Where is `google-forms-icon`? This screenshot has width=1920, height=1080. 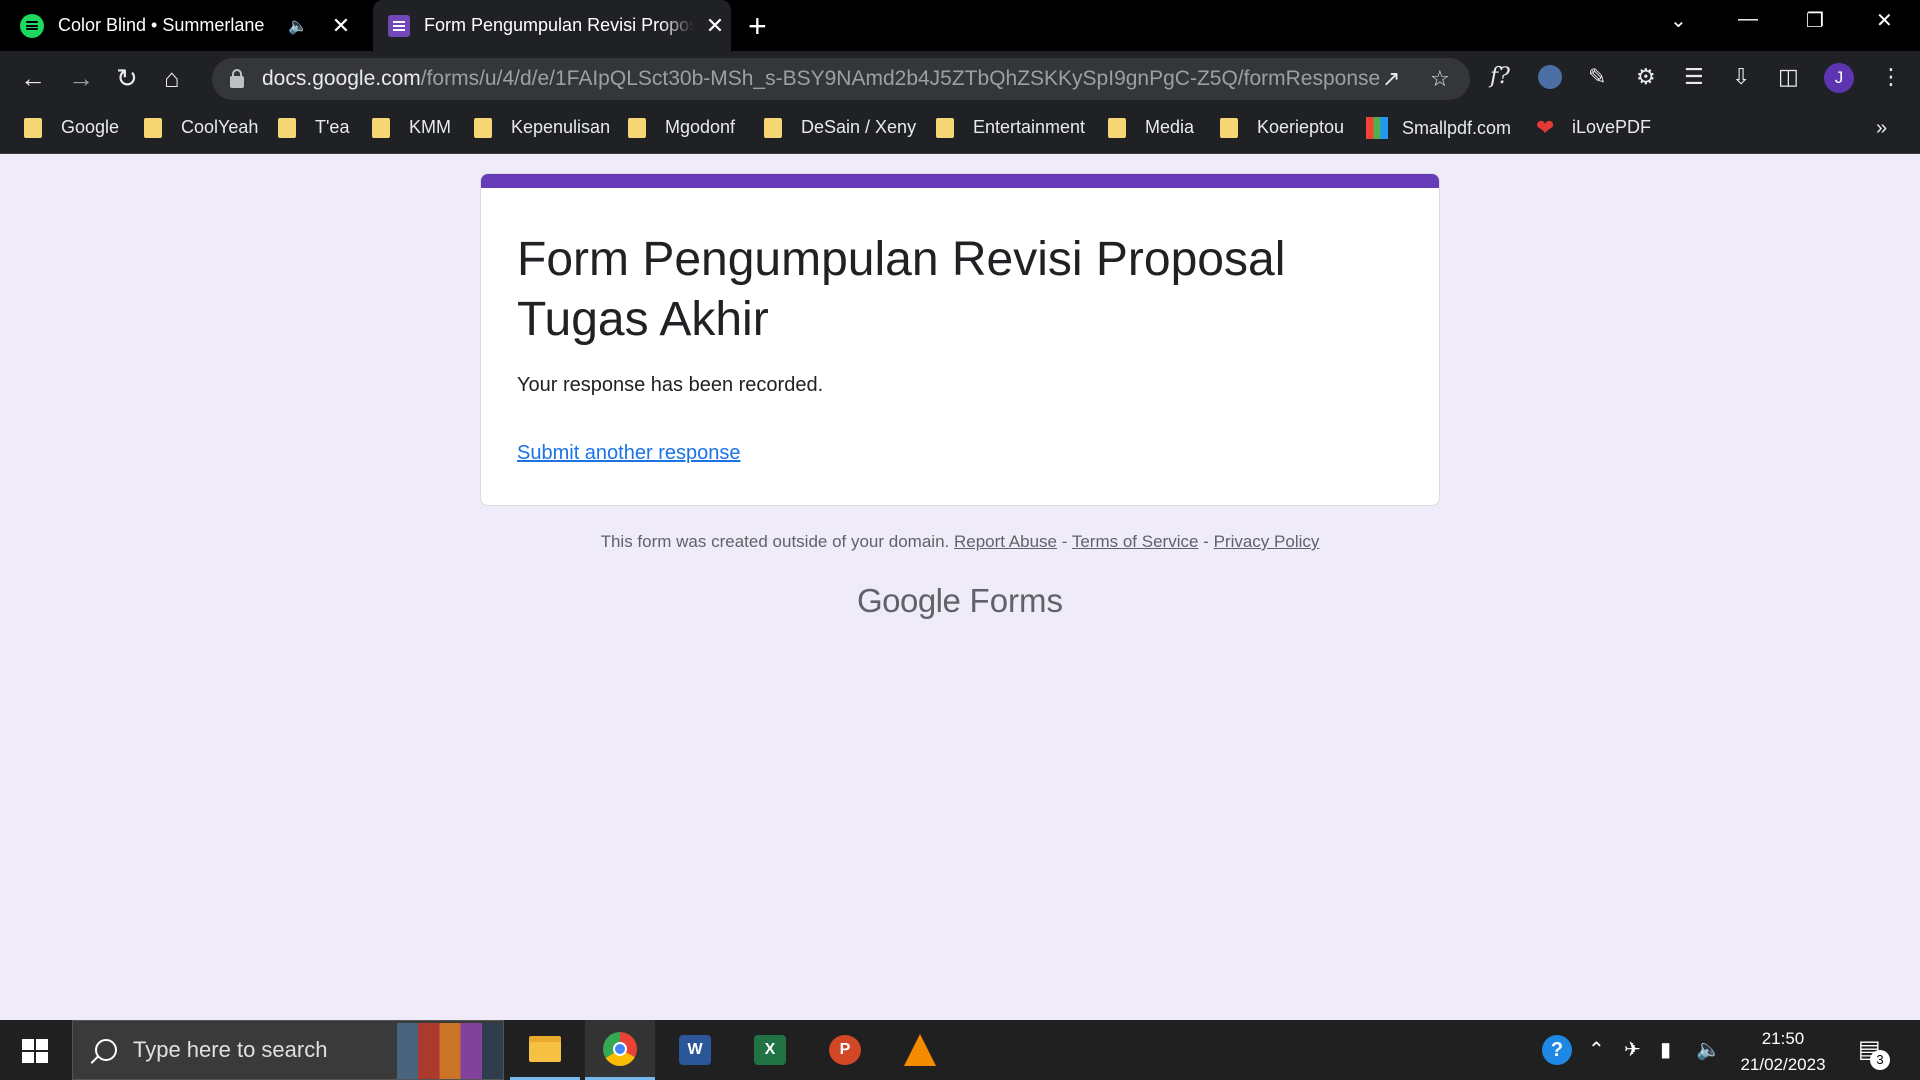
google-forms-icon is located at coordinates (399, 25).